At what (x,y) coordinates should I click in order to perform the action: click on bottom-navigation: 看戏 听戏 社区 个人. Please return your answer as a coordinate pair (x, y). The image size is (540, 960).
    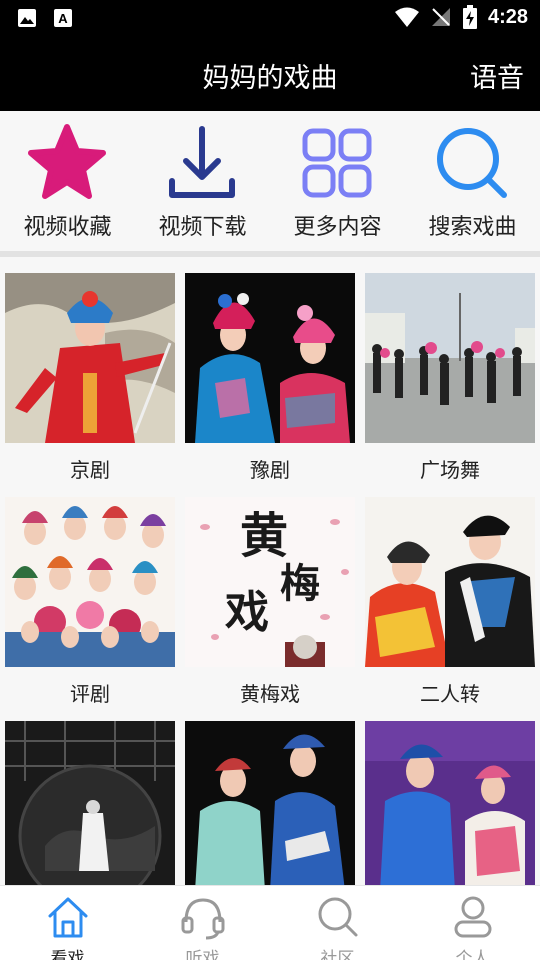
    Looking at the image, I should click on (270, 922).